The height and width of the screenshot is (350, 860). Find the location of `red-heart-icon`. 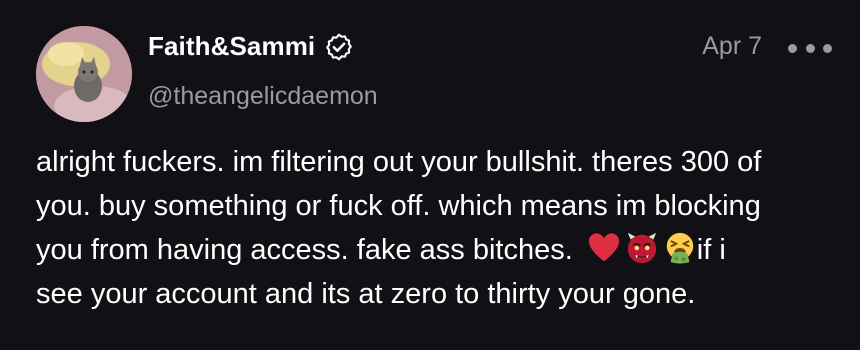

red-heart-icon is located at coordinates (603, 247).